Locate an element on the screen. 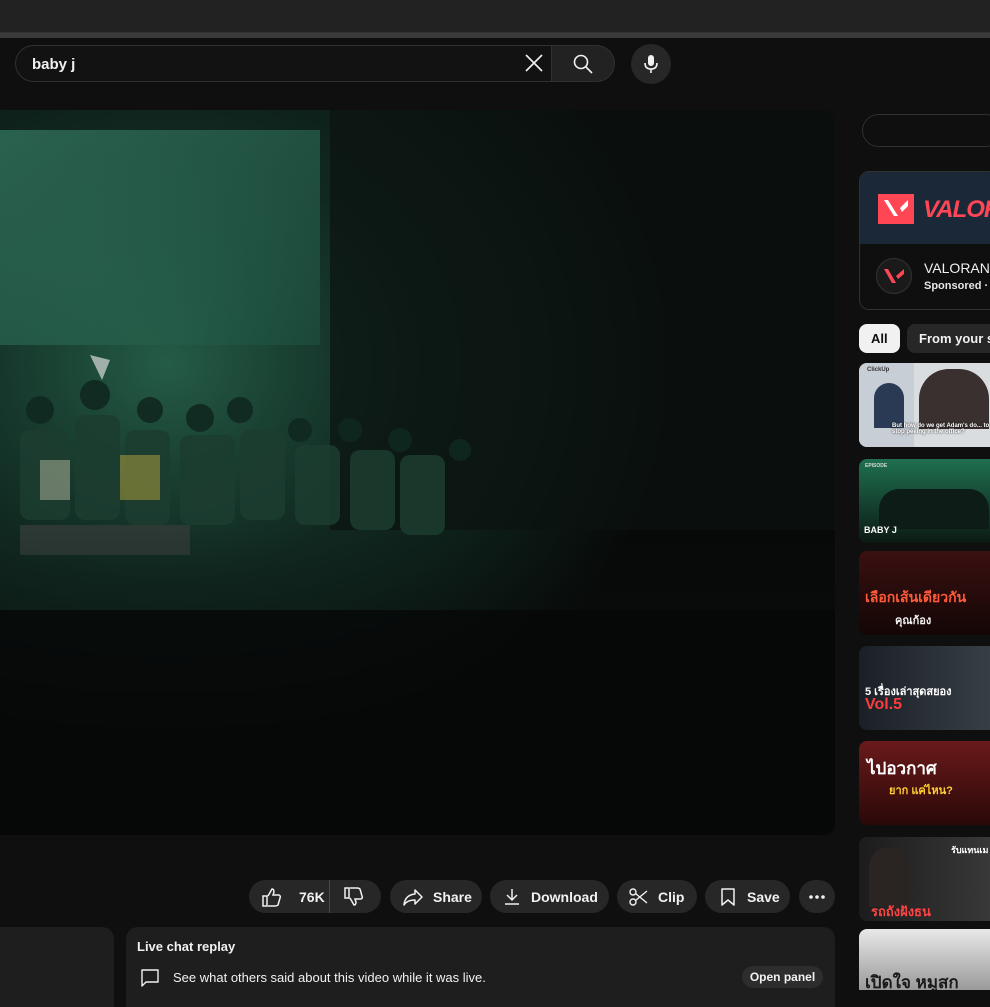  share-icon is located at coordinates (413, 897).